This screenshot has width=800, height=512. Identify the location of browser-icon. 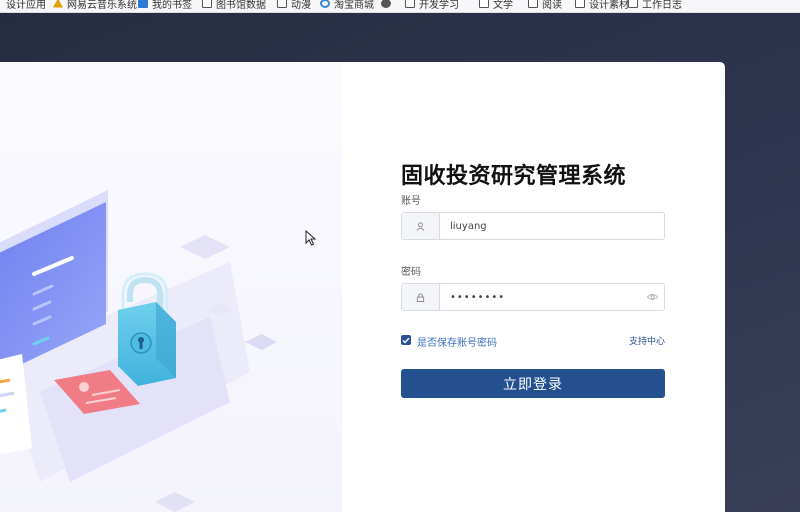
(325, 4).